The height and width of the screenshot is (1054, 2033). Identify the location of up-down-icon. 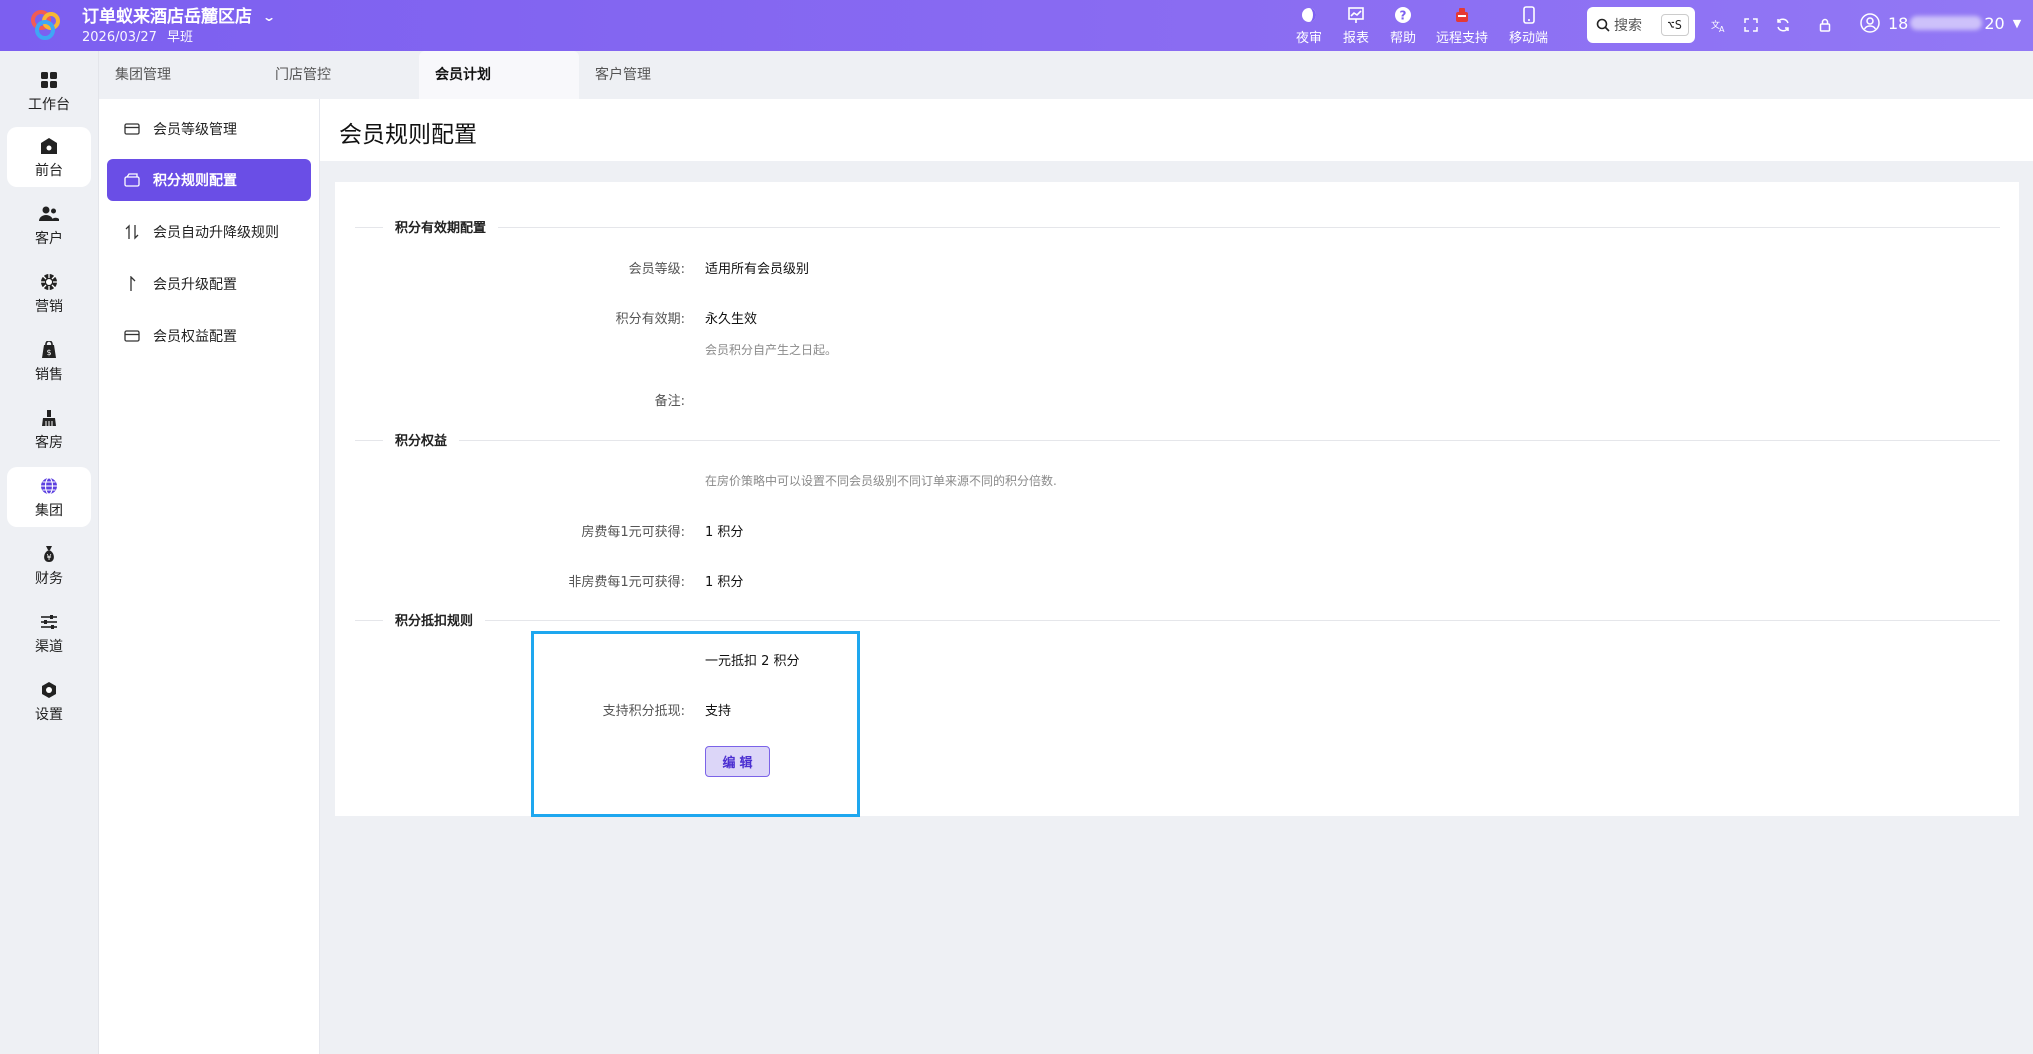
(132, 232).